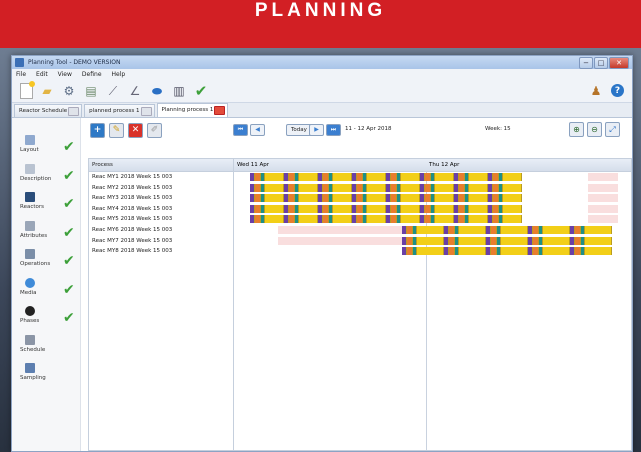 This screenshot has height=452, width=641. I want to click on add-process-button: +, so click(97, 130).